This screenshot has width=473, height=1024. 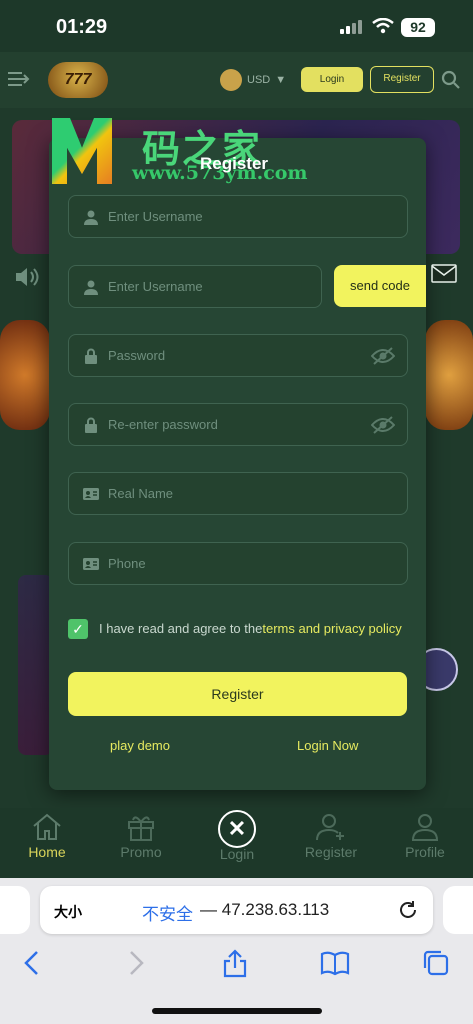 What do you see at coordinates (167, 914) in the screenshot?
I see `insecure-label: 不安全` at bounding box center [167, 914].